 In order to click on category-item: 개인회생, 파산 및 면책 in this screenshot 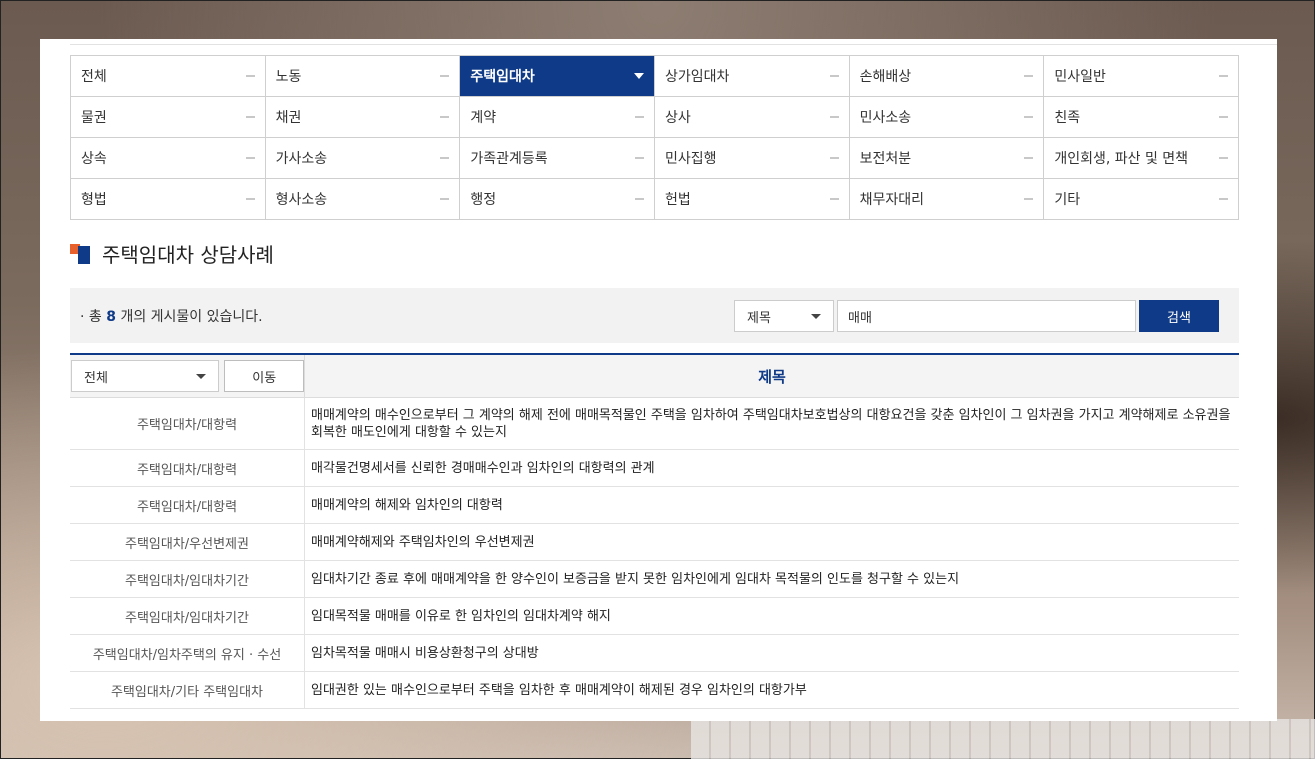, I will do `click(1141, 158)`.